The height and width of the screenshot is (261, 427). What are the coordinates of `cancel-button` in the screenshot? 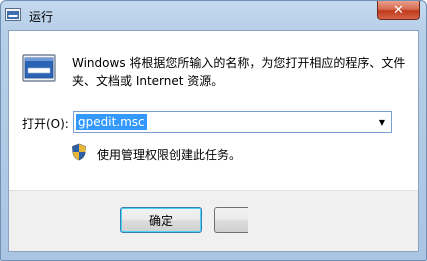 It's located at (231, 220).